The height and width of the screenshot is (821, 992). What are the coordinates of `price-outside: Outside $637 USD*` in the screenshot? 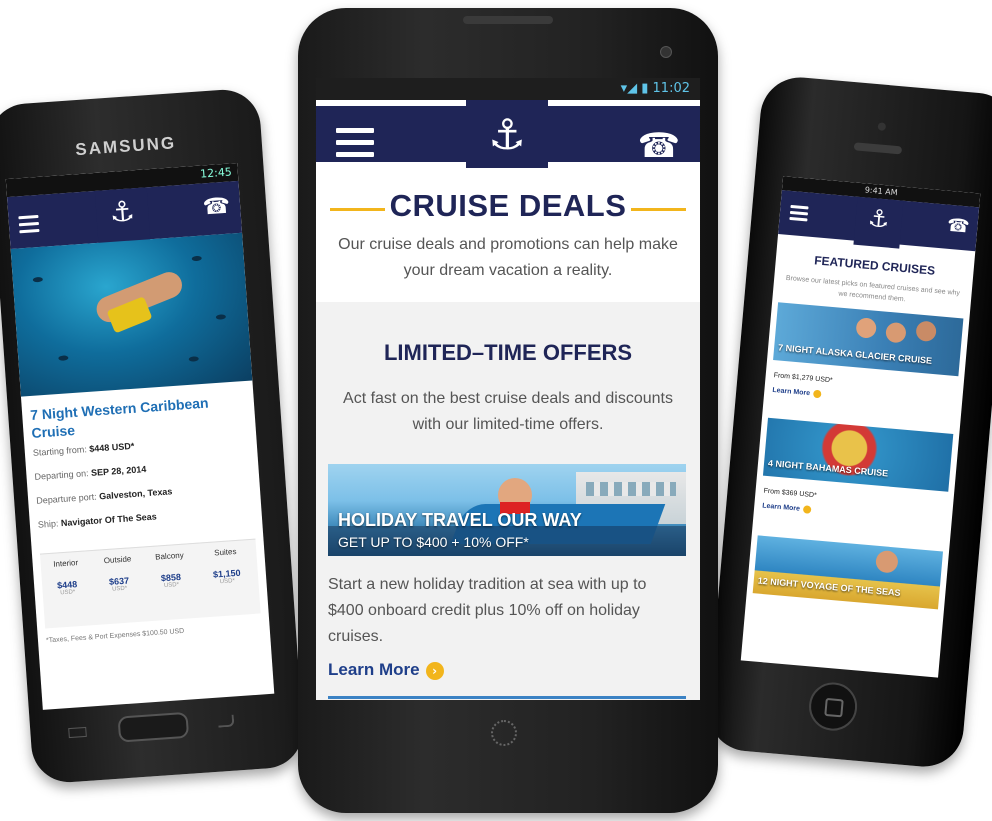 It's located at (118, 574).